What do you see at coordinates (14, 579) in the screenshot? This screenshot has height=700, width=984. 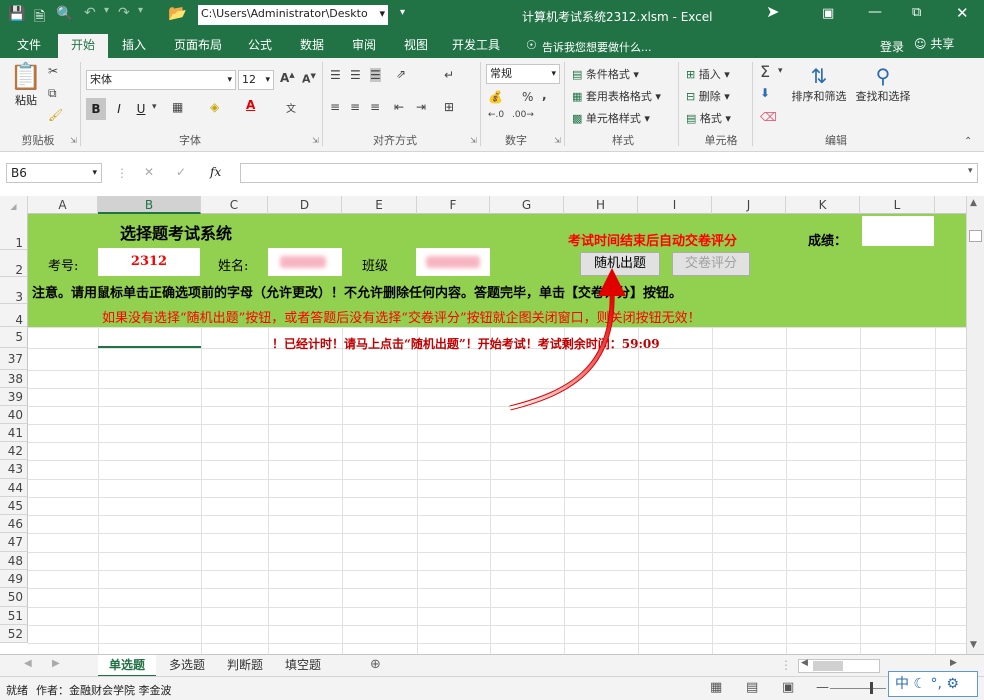 I see `row-header: 49` at bounding box center [14, 579].